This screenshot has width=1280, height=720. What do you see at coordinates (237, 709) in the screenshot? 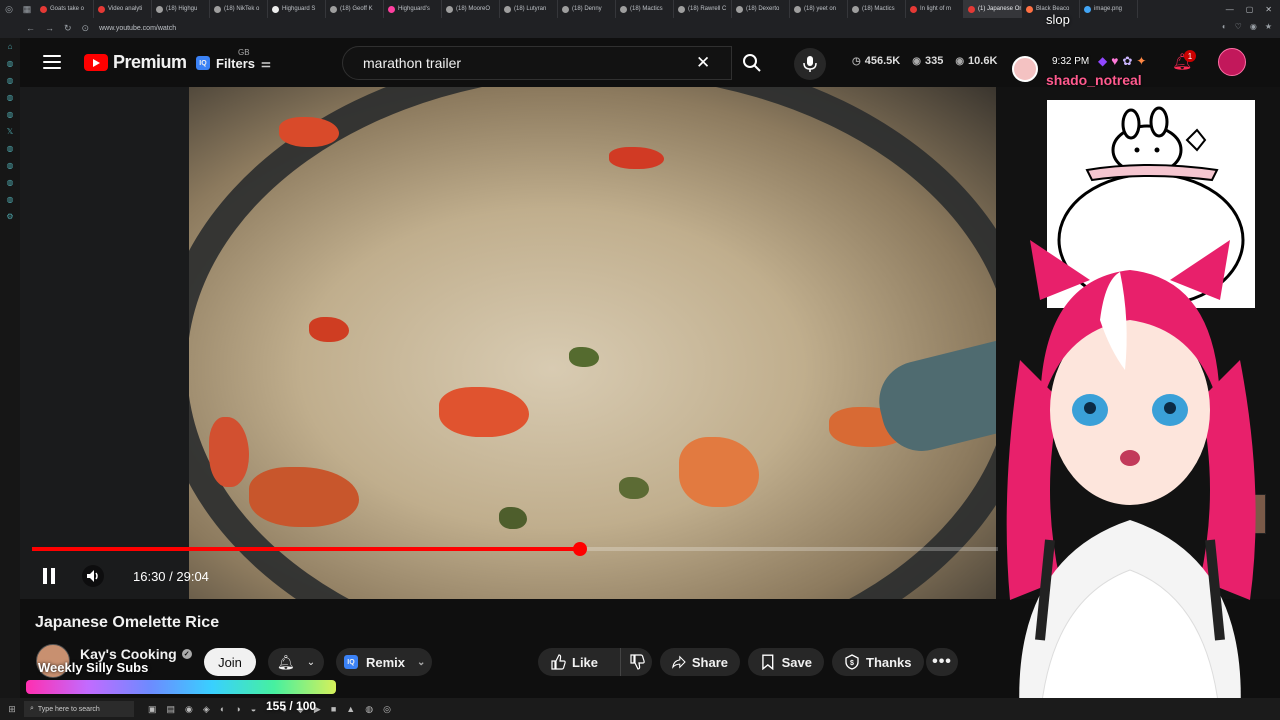
I see `app-icon: ◑` at bounding box center [237, 709].